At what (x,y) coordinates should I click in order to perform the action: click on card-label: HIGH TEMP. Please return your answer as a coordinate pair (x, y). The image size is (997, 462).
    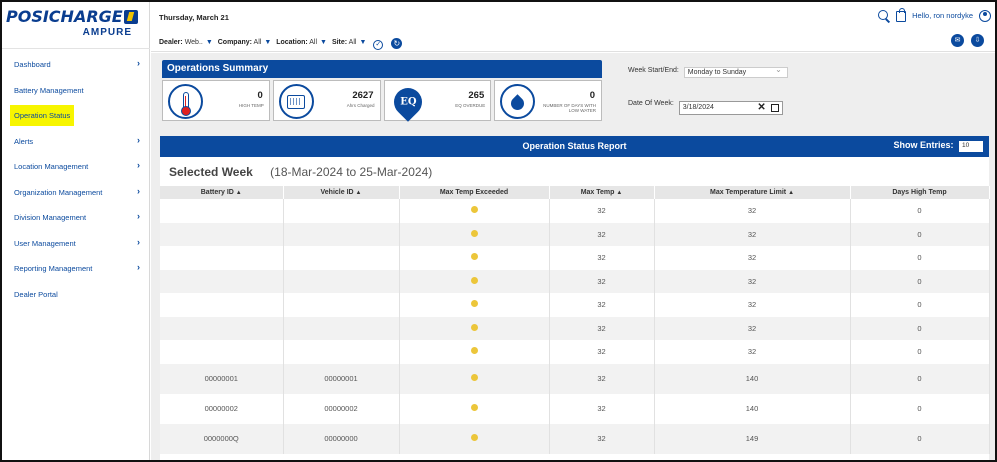
    Looking at the image, I should click on (251, 105).